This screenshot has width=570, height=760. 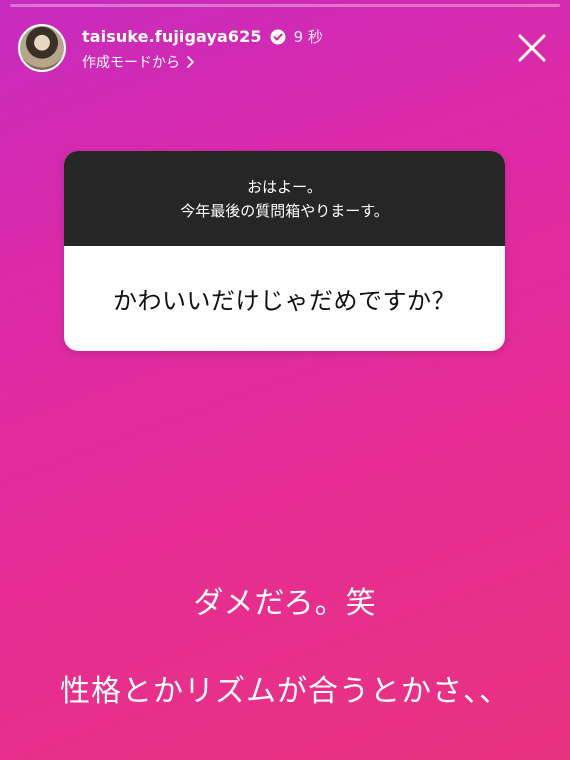 I want to click on question-sticker-header: おはよー。 今年最後の質問箱やりまーす。, so click(x=284, y=198).